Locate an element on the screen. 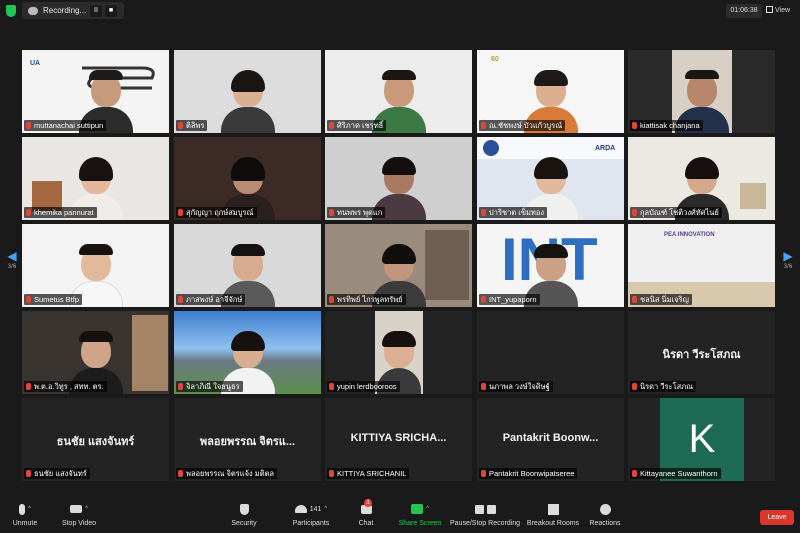 The height and width of the screenshot is (533, 800). shield-icon is located at coordinates (11, 11).